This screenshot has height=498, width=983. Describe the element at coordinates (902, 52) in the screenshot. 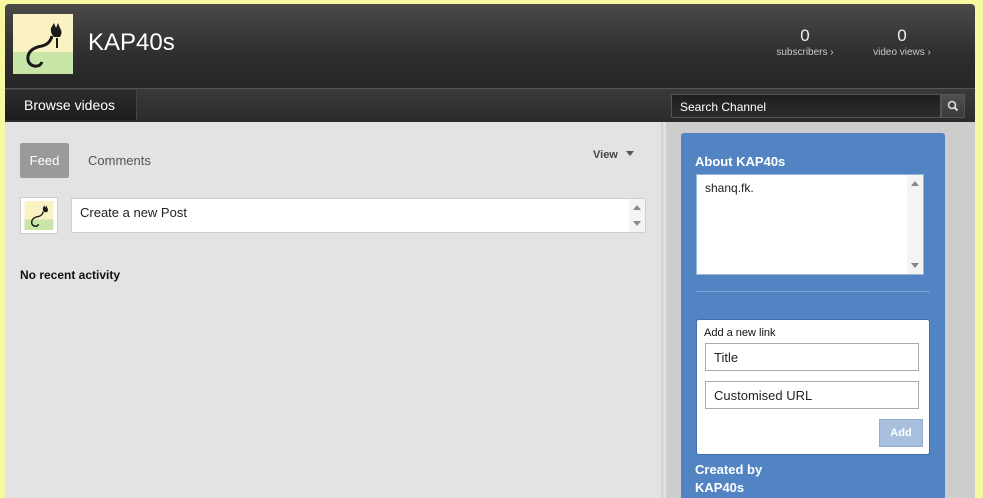

I see `video-views-label: video views ›` at that location.